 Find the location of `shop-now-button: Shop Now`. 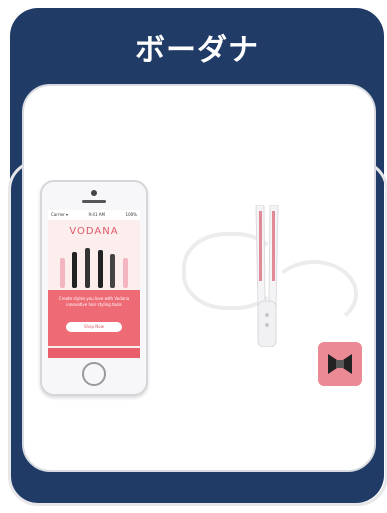

shop-now-button: Shop Now is located at coordinates (94, 327).